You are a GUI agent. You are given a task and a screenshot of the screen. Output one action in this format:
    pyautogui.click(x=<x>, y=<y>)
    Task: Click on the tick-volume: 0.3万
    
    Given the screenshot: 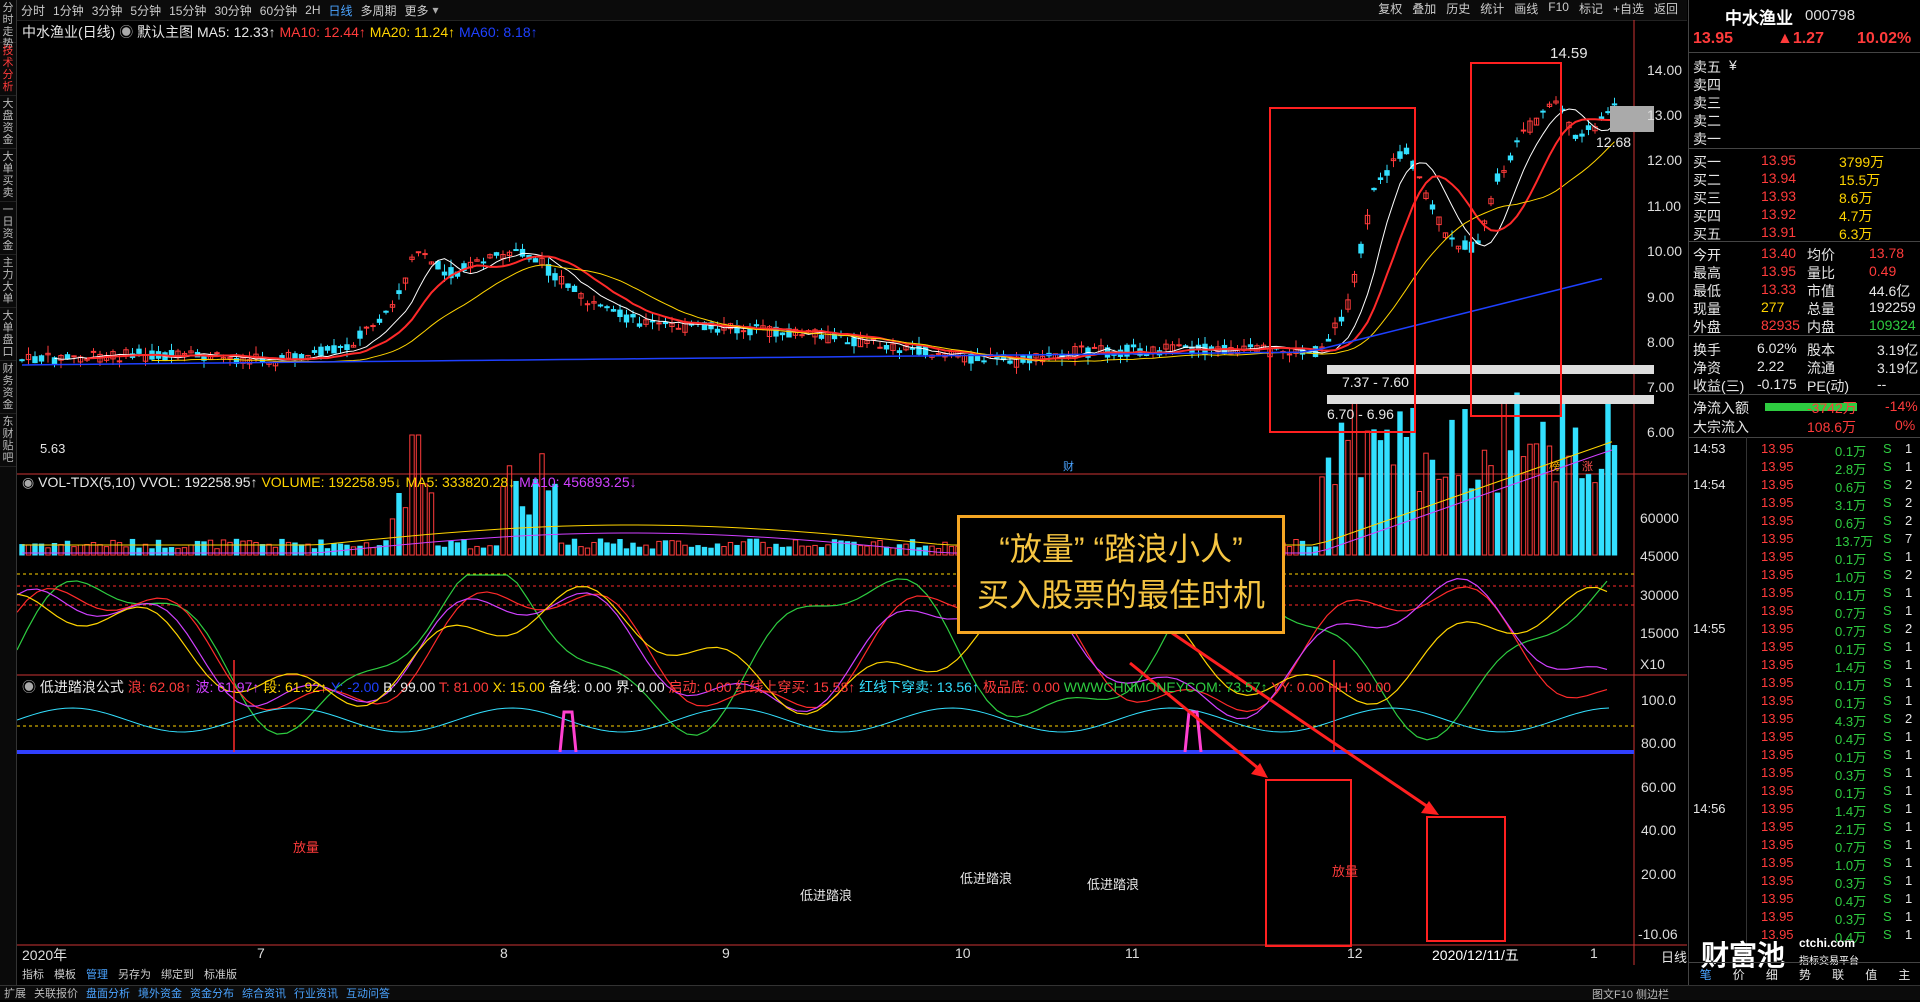 What is the action you would take?
    pyautogui.click(x=1851, y=775)
    